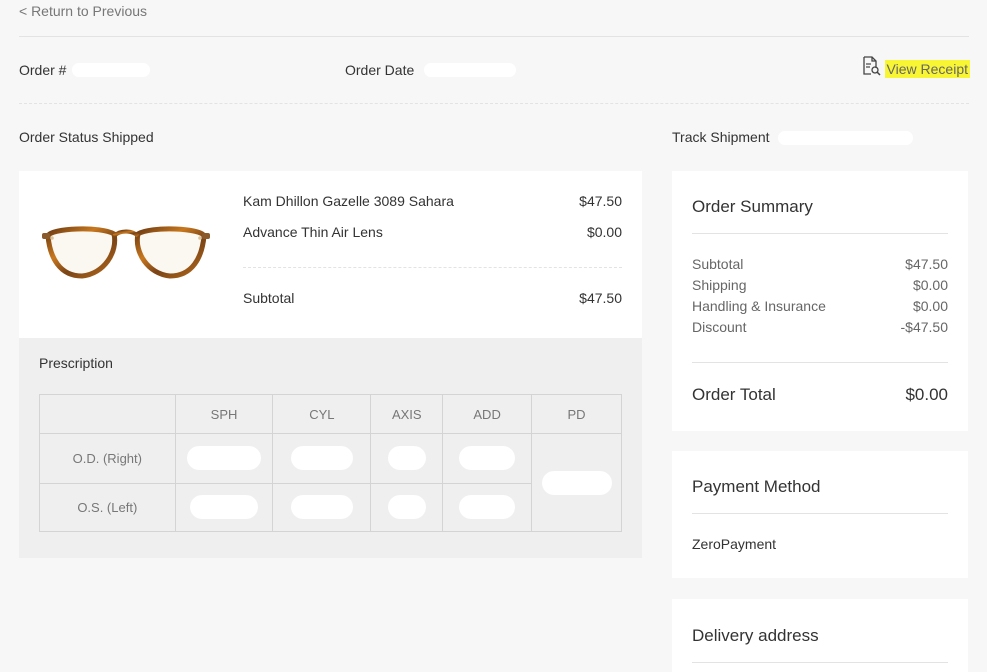  I want to click on row-label-left-eye: O.S. (Left), so click(107, 507).